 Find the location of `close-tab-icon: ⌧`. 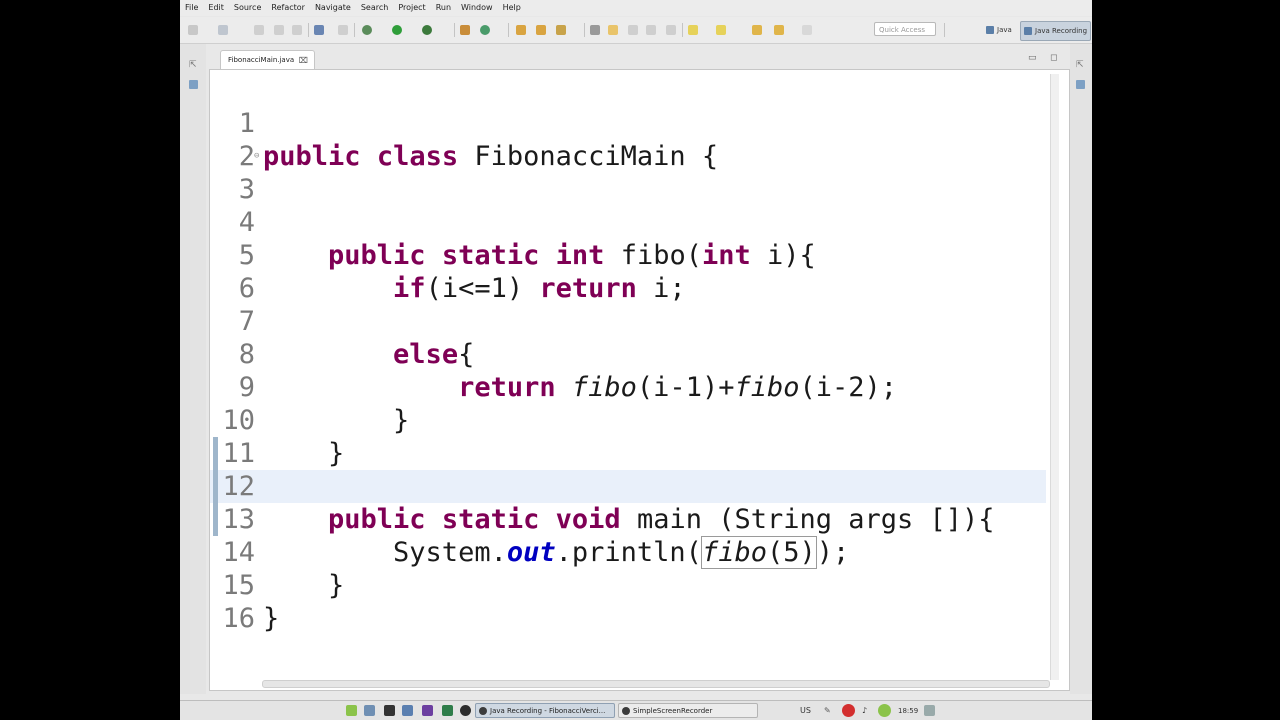

close-tab-icon: ⌧ is located at coordinates (303, 60).